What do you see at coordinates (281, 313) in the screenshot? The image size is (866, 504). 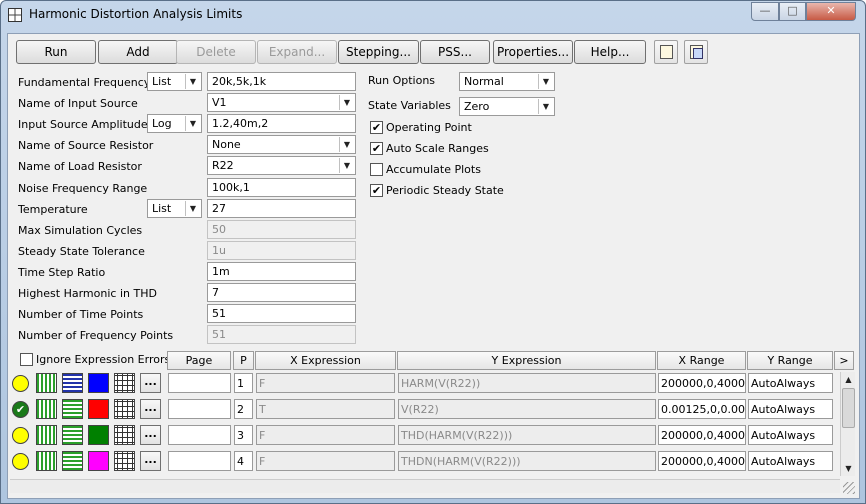 I see `time-points-input: 51` at bounding box center [281, 313].